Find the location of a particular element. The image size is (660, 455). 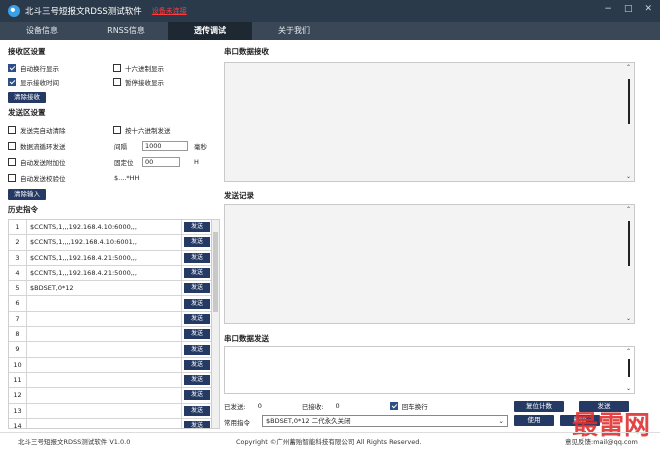

tab-device-info: 设备信息 is located at coordinates (42, 31).